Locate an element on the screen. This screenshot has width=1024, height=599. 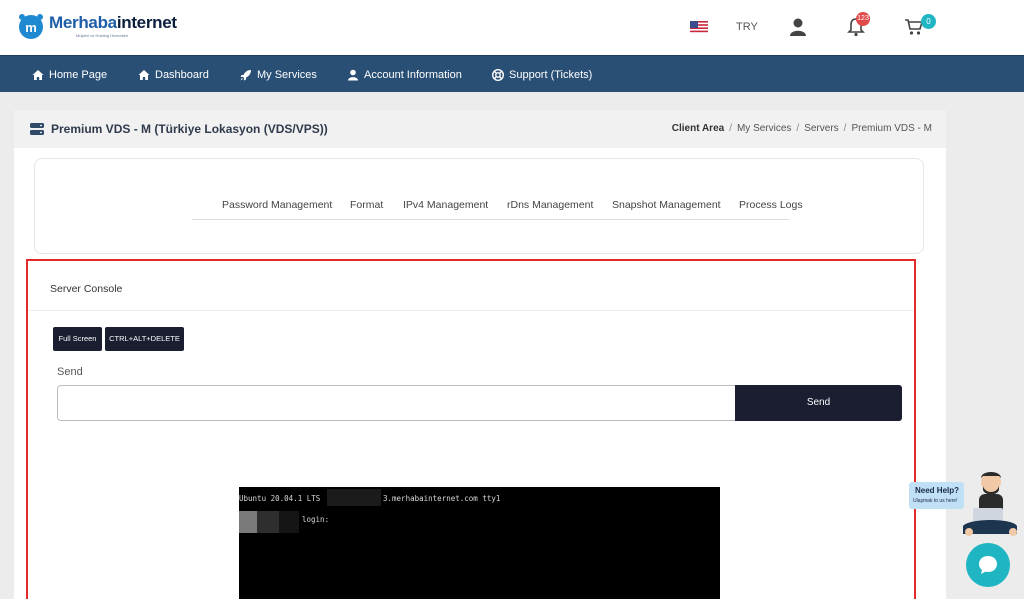
svg-text: m is located at coordinates (31, 27).